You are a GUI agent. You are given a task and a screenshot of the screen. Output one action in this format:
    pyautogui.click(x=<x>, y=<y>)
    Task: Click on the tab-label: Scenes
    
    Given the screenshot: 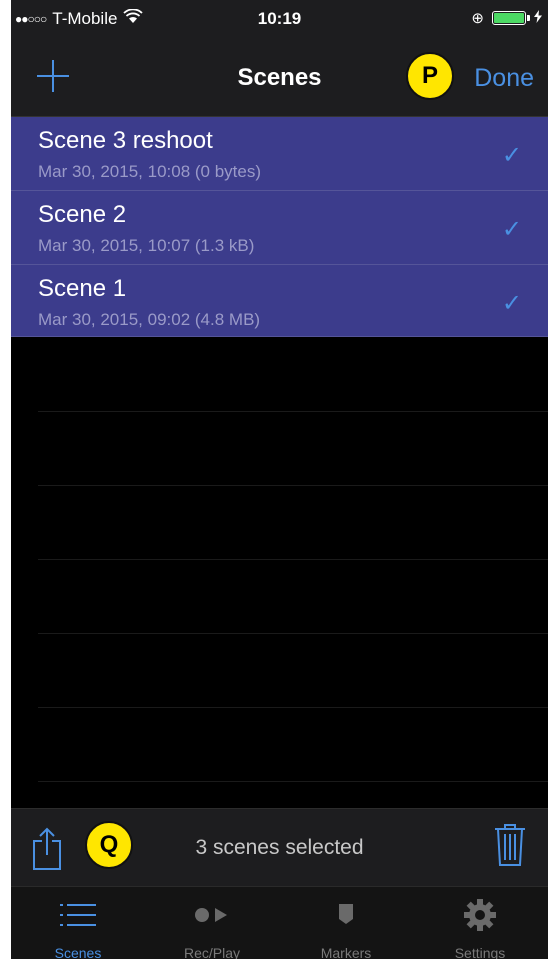 What is the action you would take?
    pyautogui.click(x=78, y=952)
    